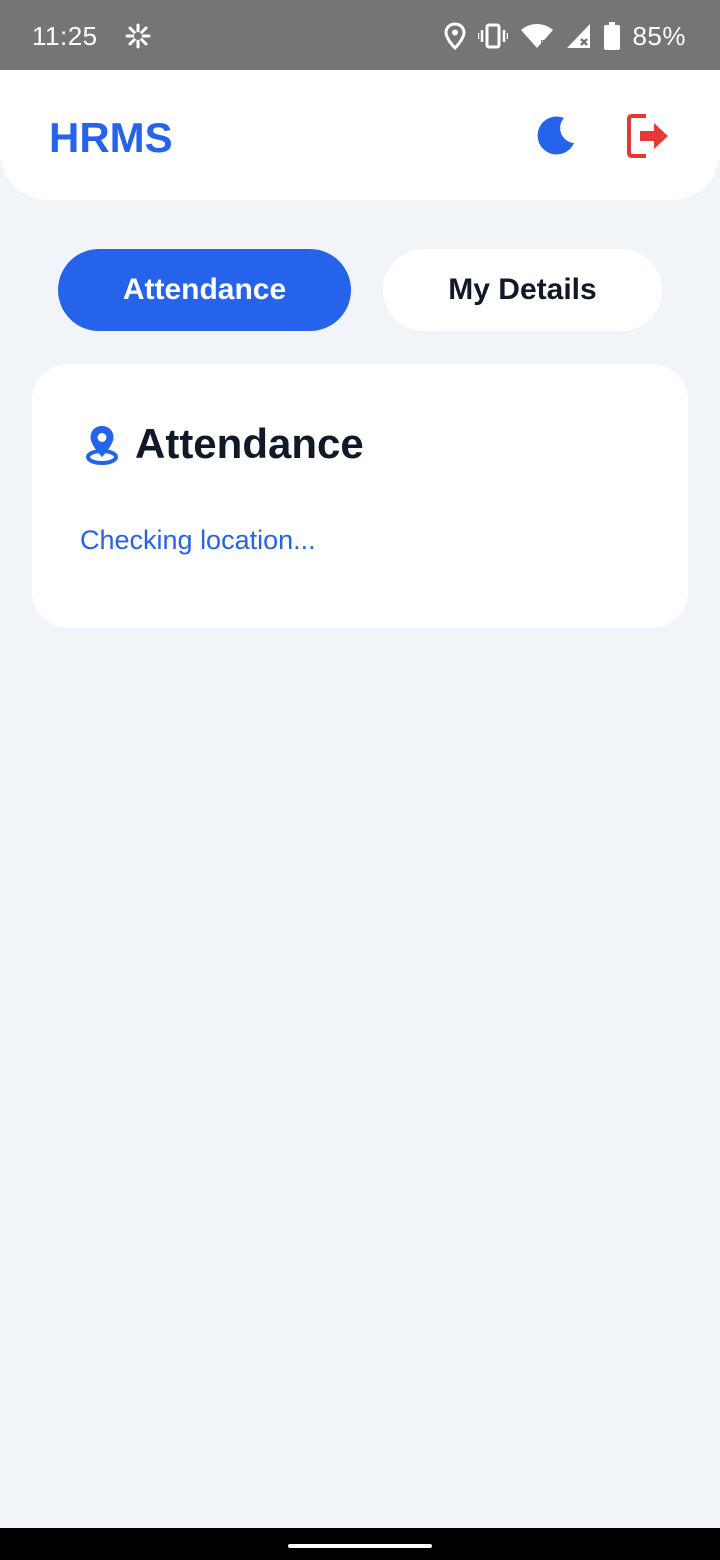 The width and height of the screenshot is (720, 1560). What do you see at coordinates (360, 135) in the screenshot?
I see `app-header: HRMS` at bounding box center [360, 135].